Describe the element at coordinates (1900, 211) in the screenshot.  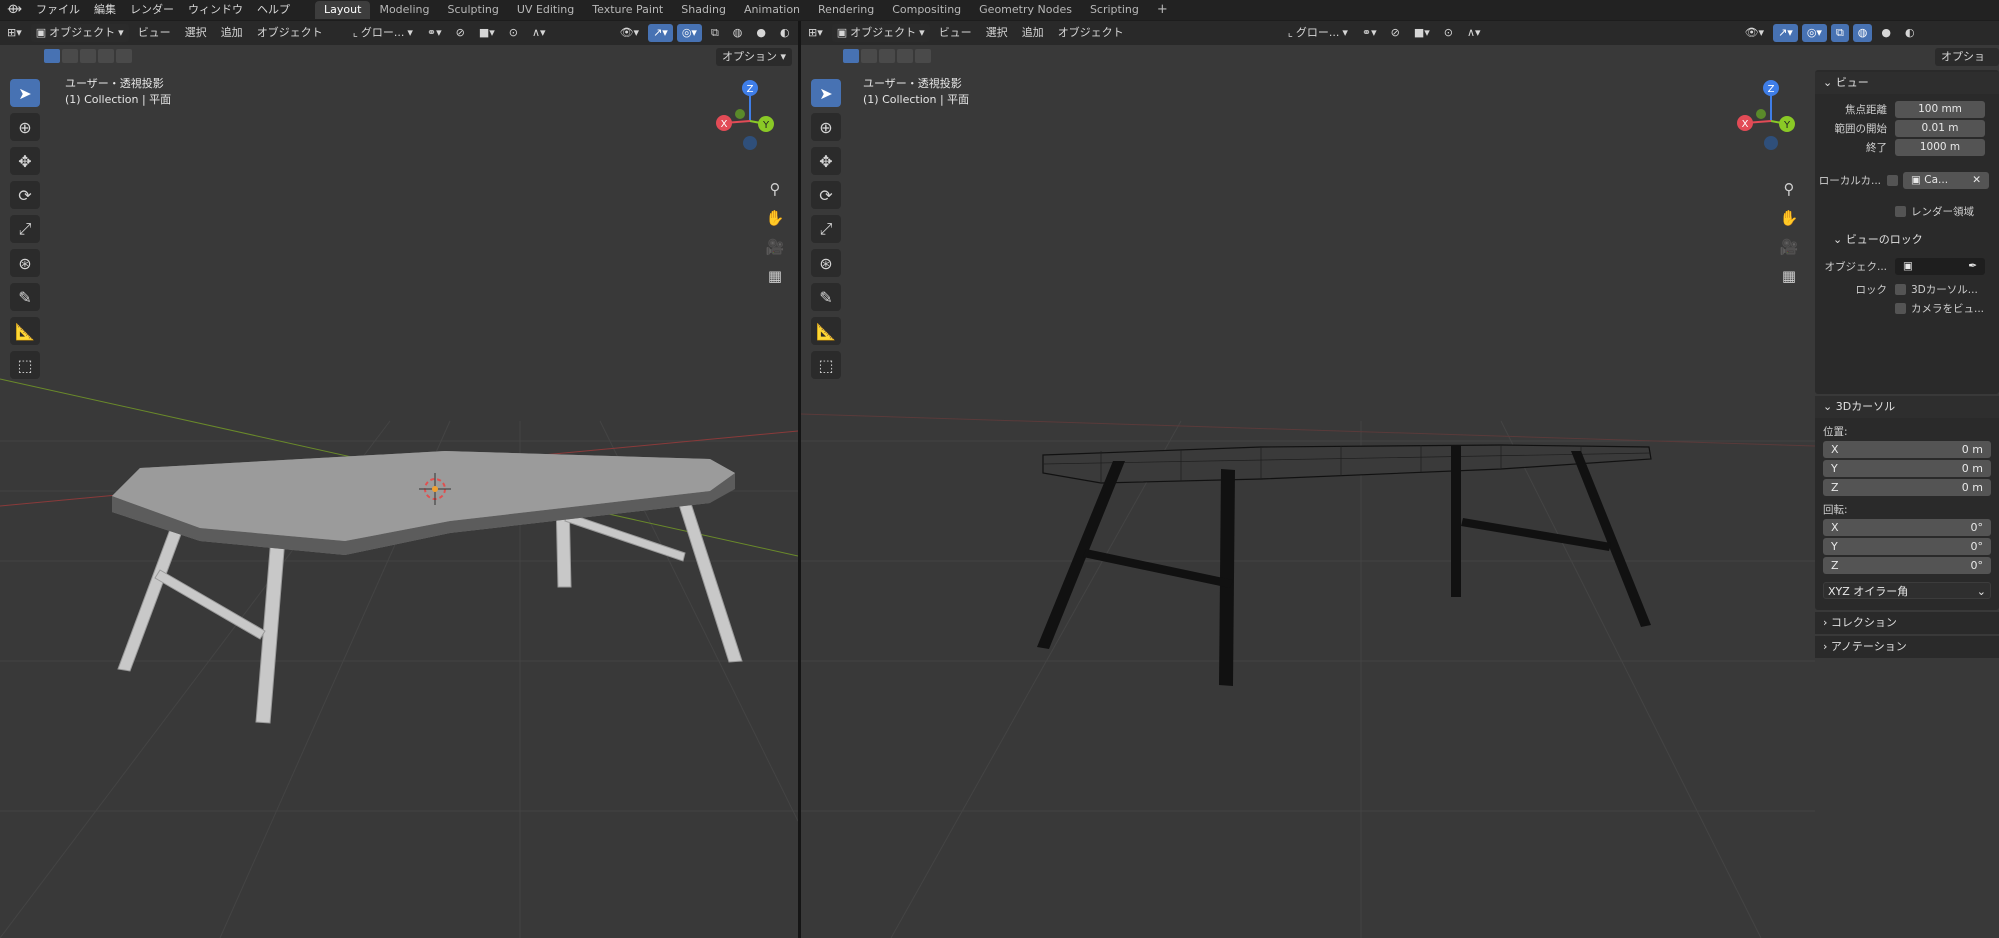
I see `render-region-checkbox` at that location.